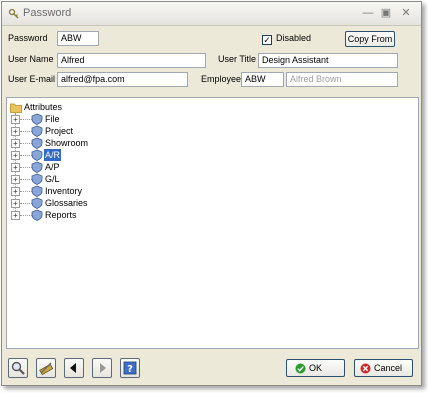  I want to click on check-circle-icon, so click(300, 368).